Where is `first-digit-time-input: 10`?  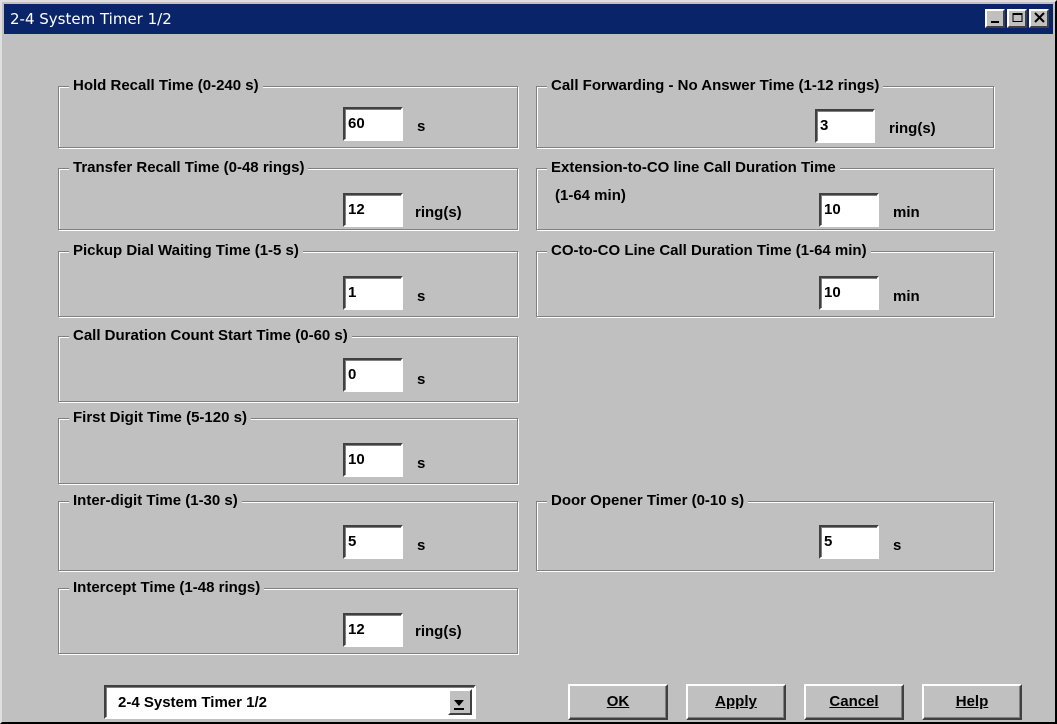
first-digit-time-input: 10 is located at coordinates (373, 460).